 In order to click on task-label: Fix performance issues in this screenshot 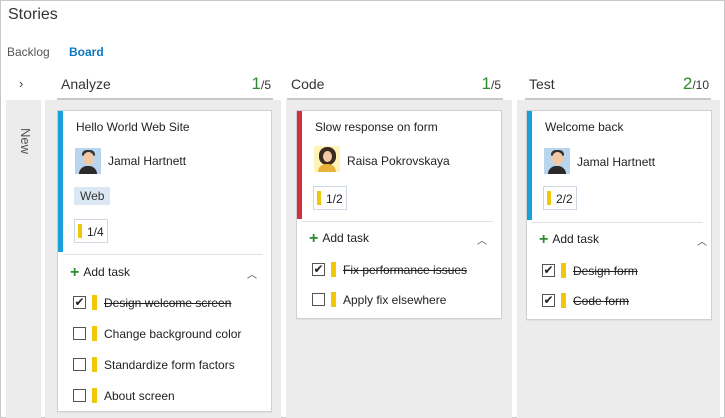, I will do `click(405, 270)`.